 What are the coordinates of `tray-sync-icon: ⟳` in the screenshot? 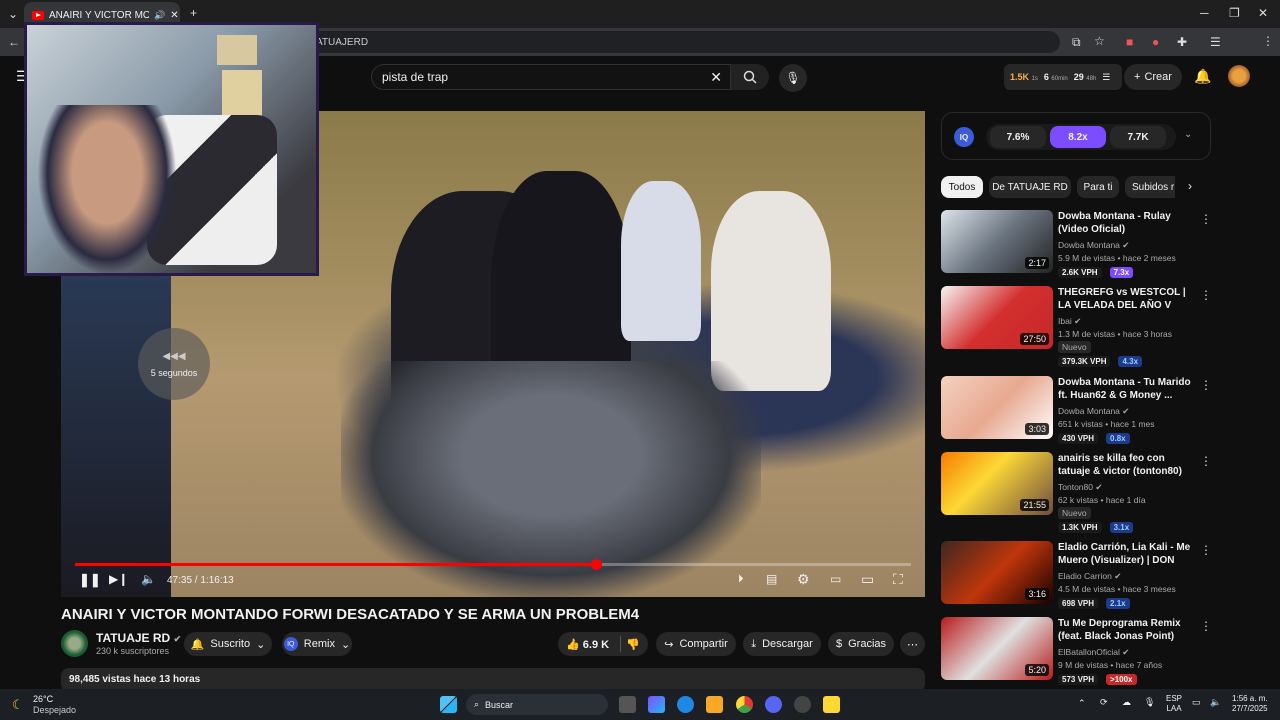 It's located at (1104, 702).